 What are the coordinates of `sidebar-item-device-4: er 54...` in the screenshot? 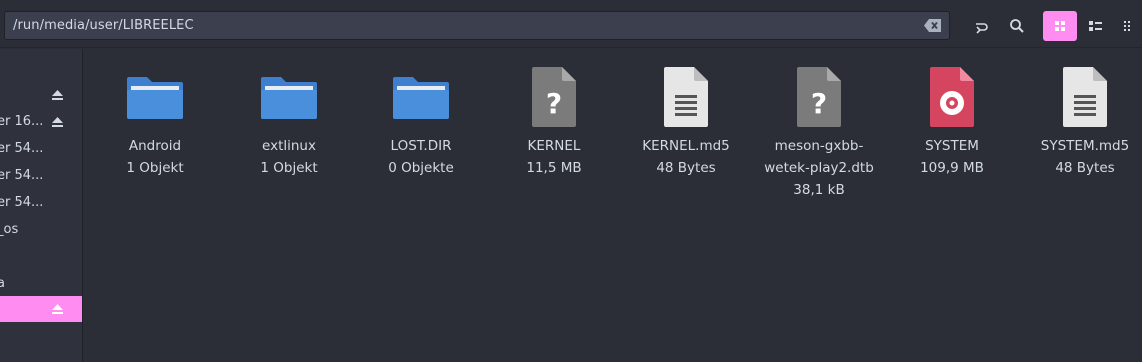 It's located at (41, 176).